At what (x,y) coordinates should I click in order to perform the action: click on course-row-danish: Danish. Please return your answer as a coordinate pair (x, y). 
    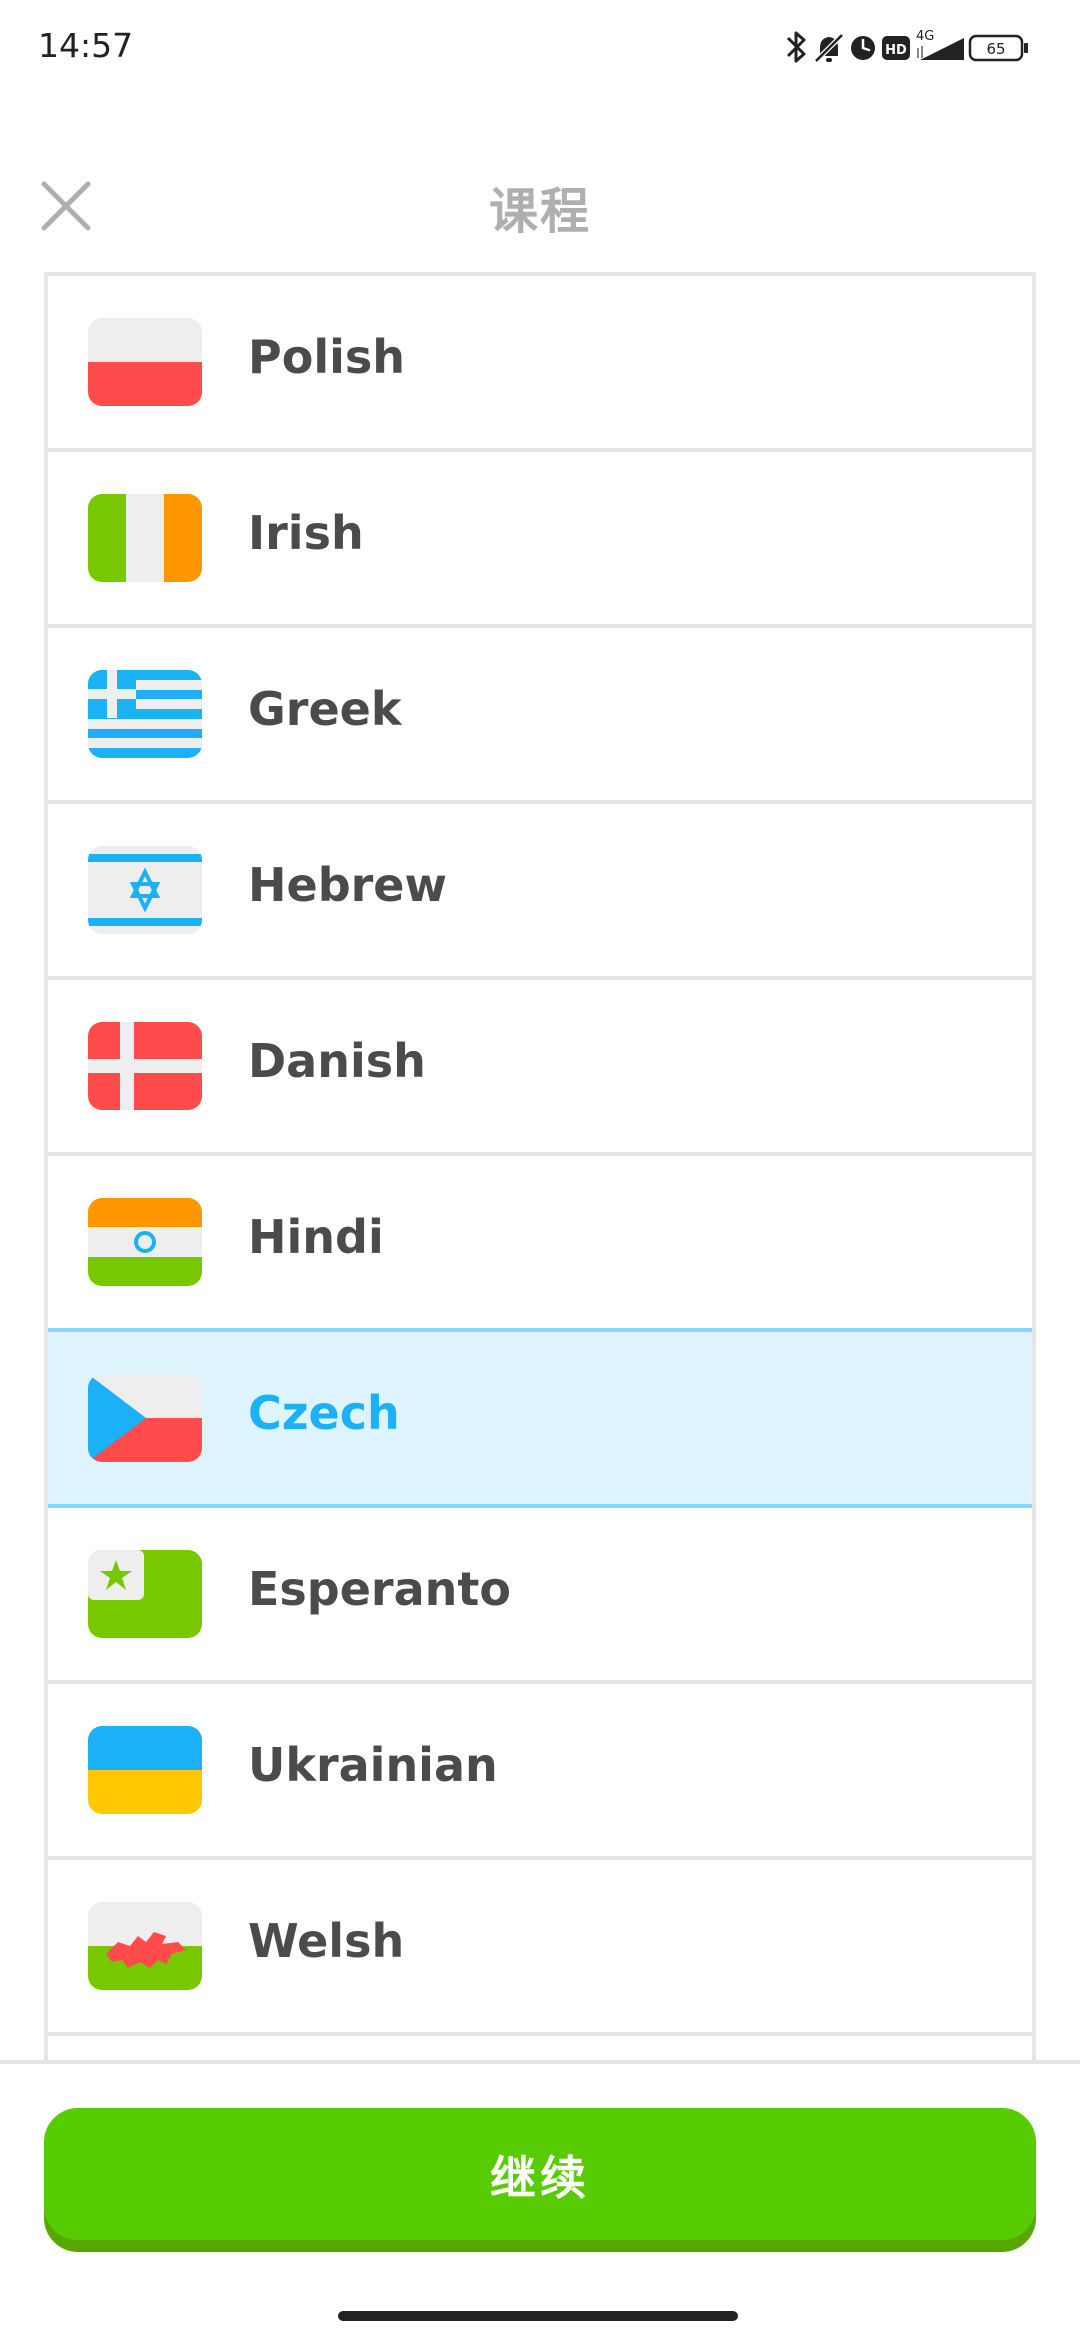
    Looking at the image, I should click on (540, 1068).